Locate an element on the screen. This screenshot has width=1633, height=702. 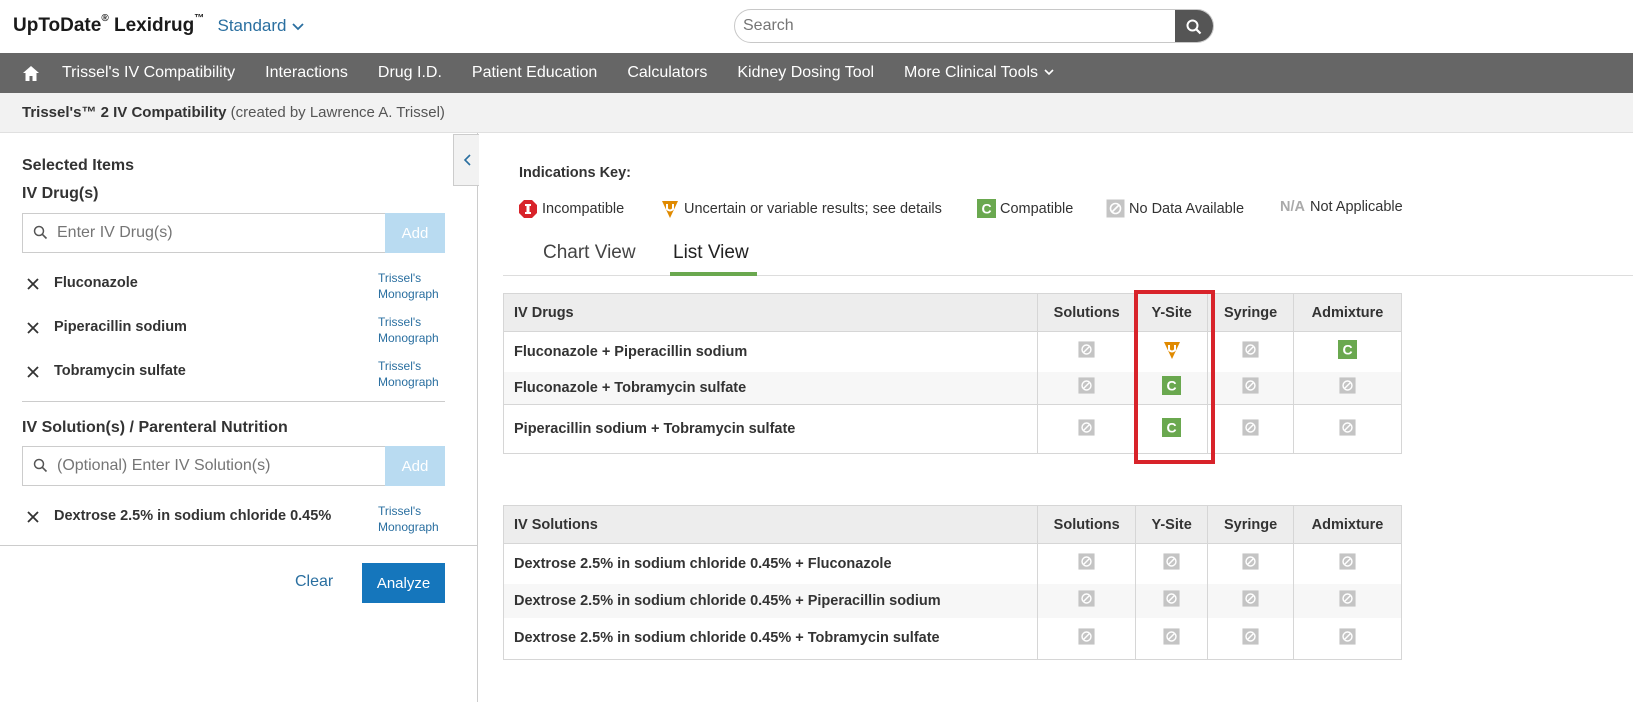
add-drug-button: Add is located at coordinates (415, 233).